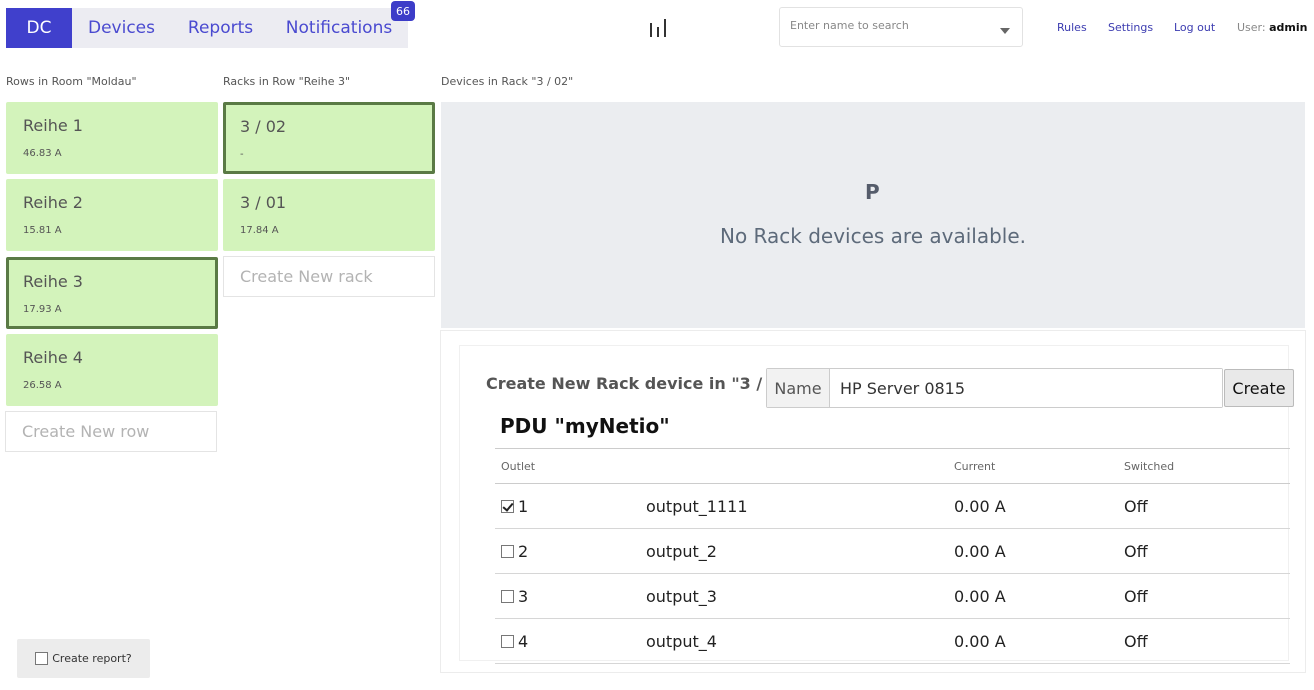  I want to click on outlet-name: output_4, so click(794, 641).